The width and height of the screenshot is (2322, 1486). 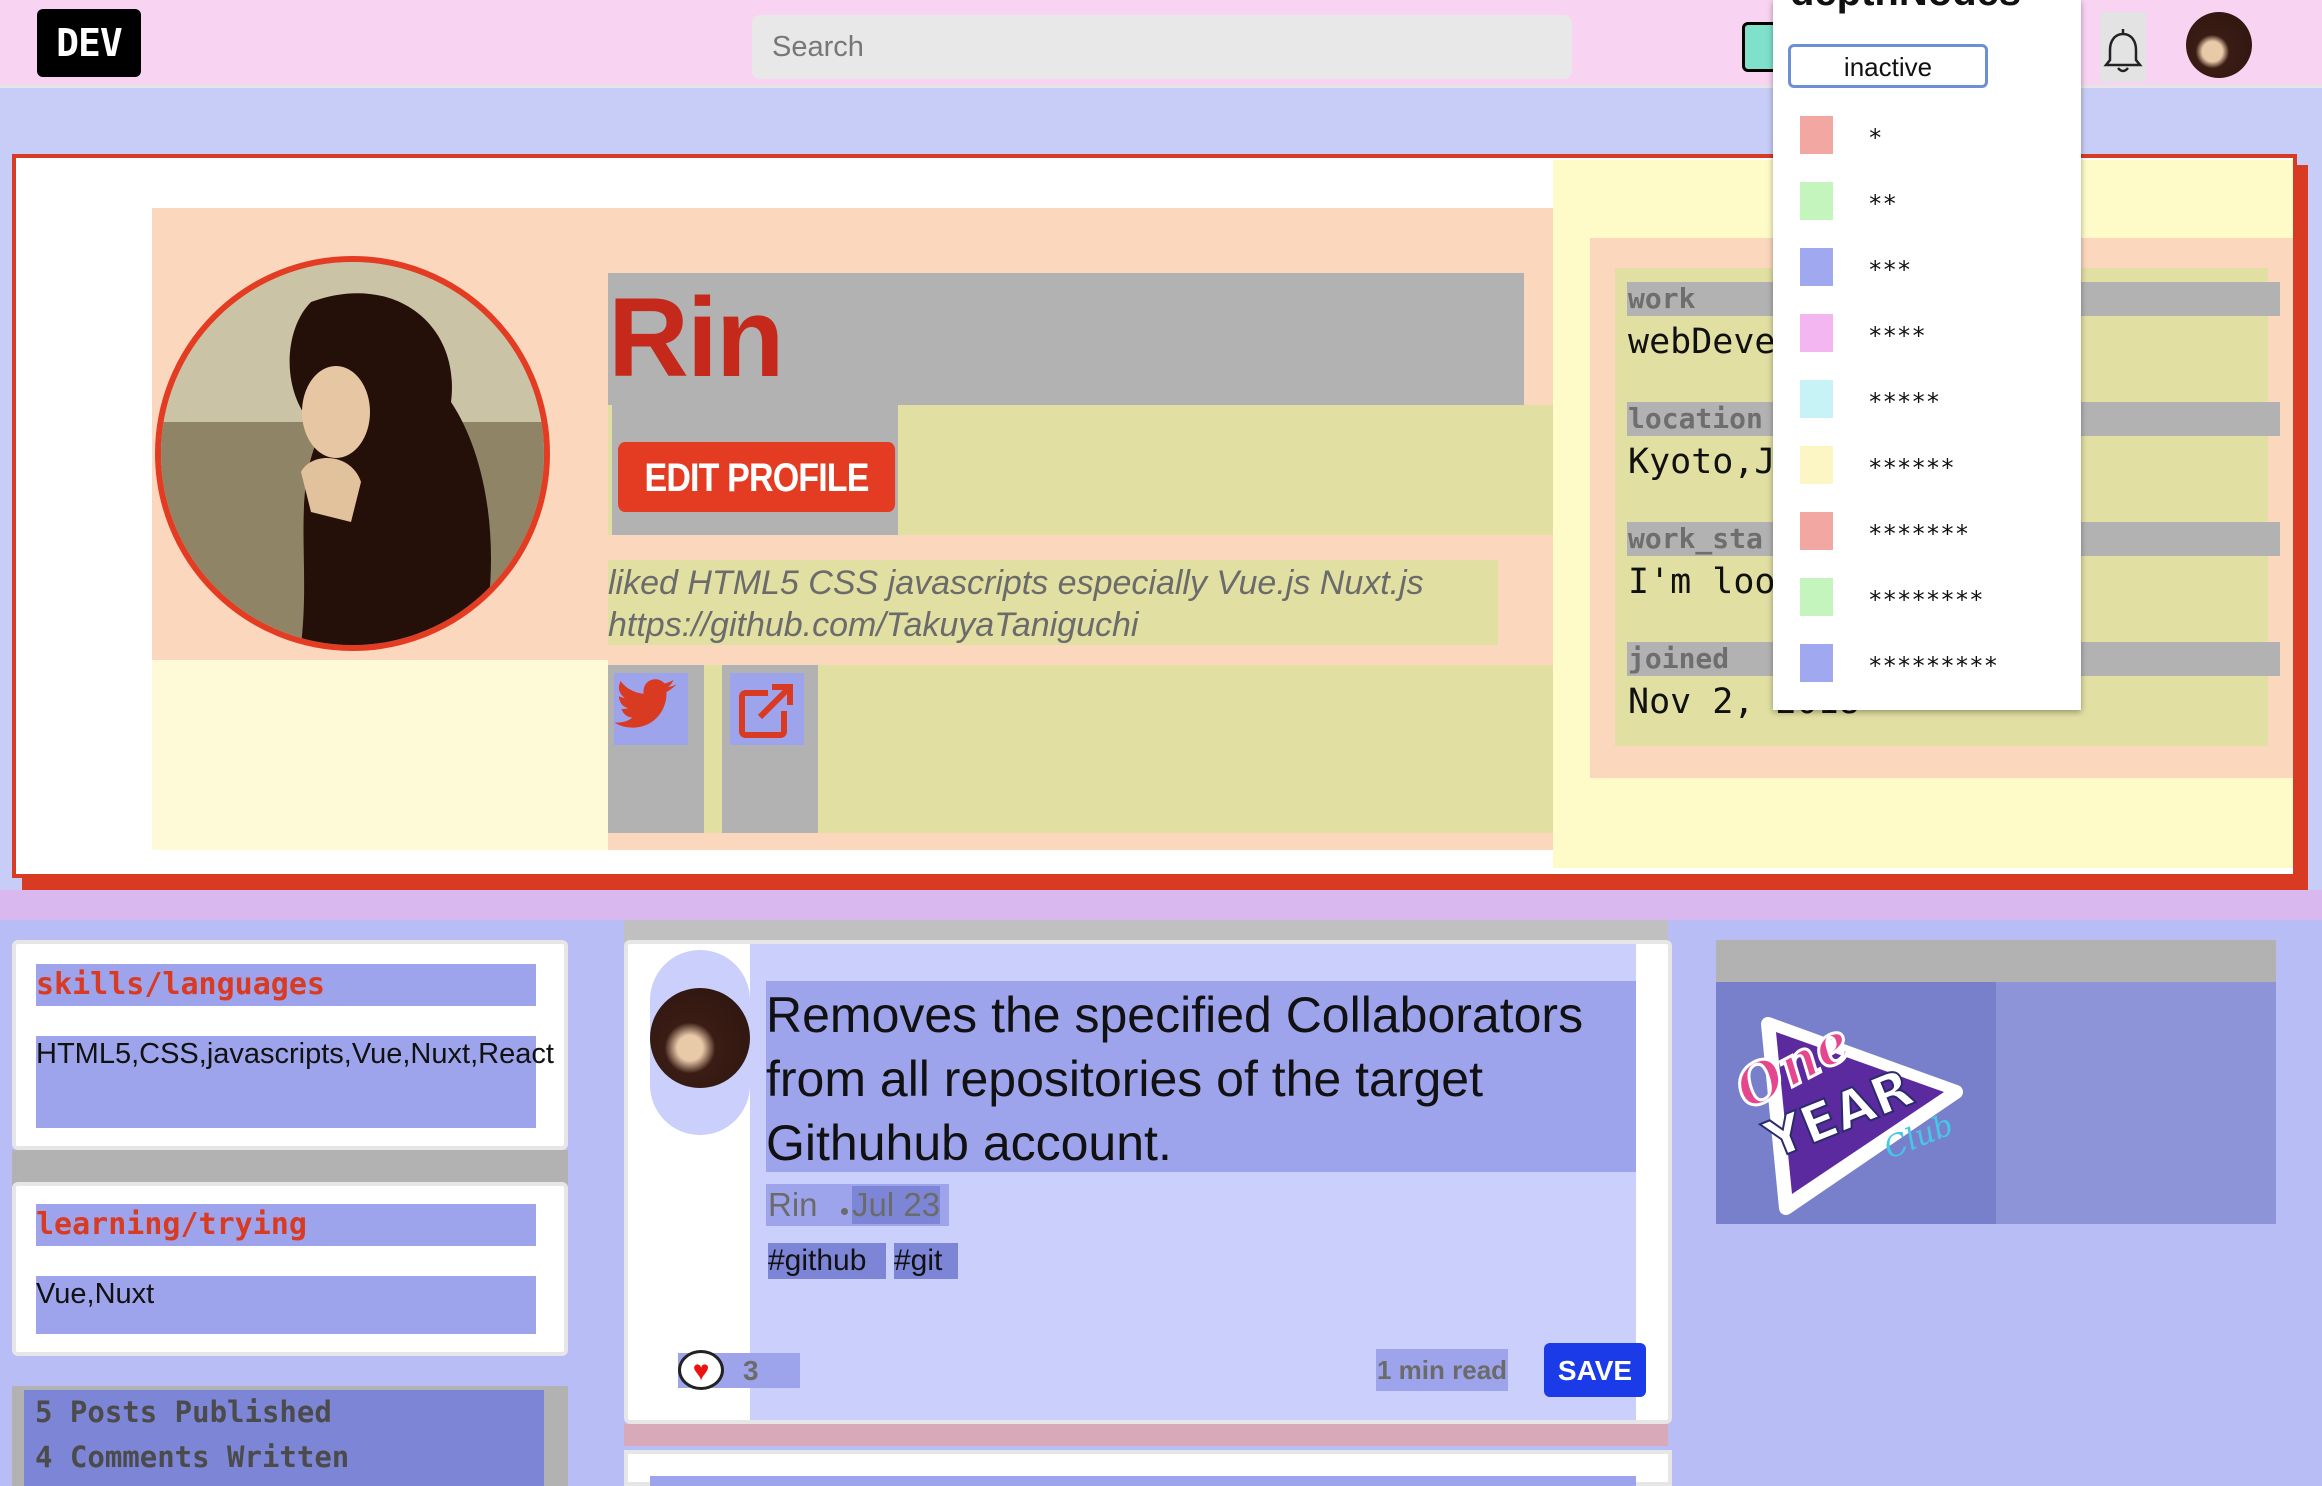 What do you see at coordinates (1595, 1370) in the screenshot?
I see `save-button: SAVE` at bounding box center [1595, 1370].